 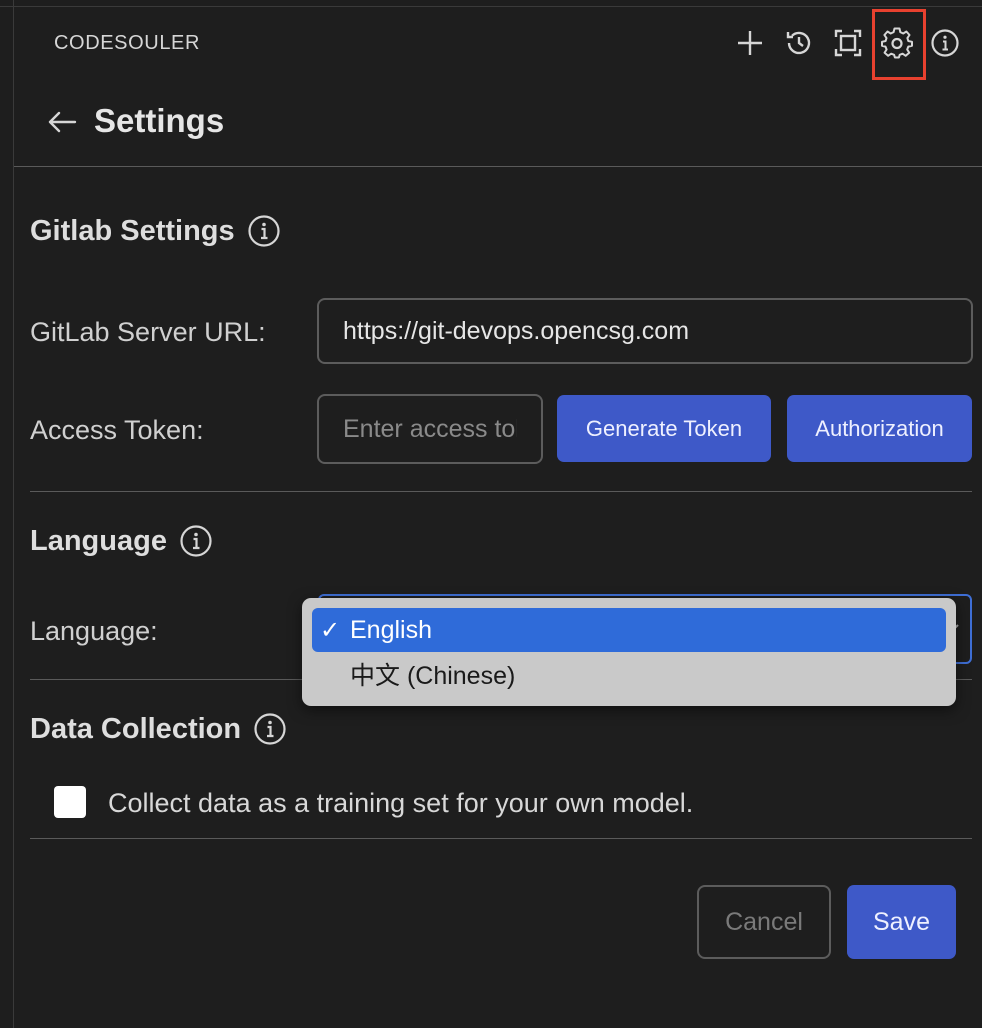 I want to click on language-dropdown-menu: ✓ English 中文 (Chinese), so click(x=629, y=652).